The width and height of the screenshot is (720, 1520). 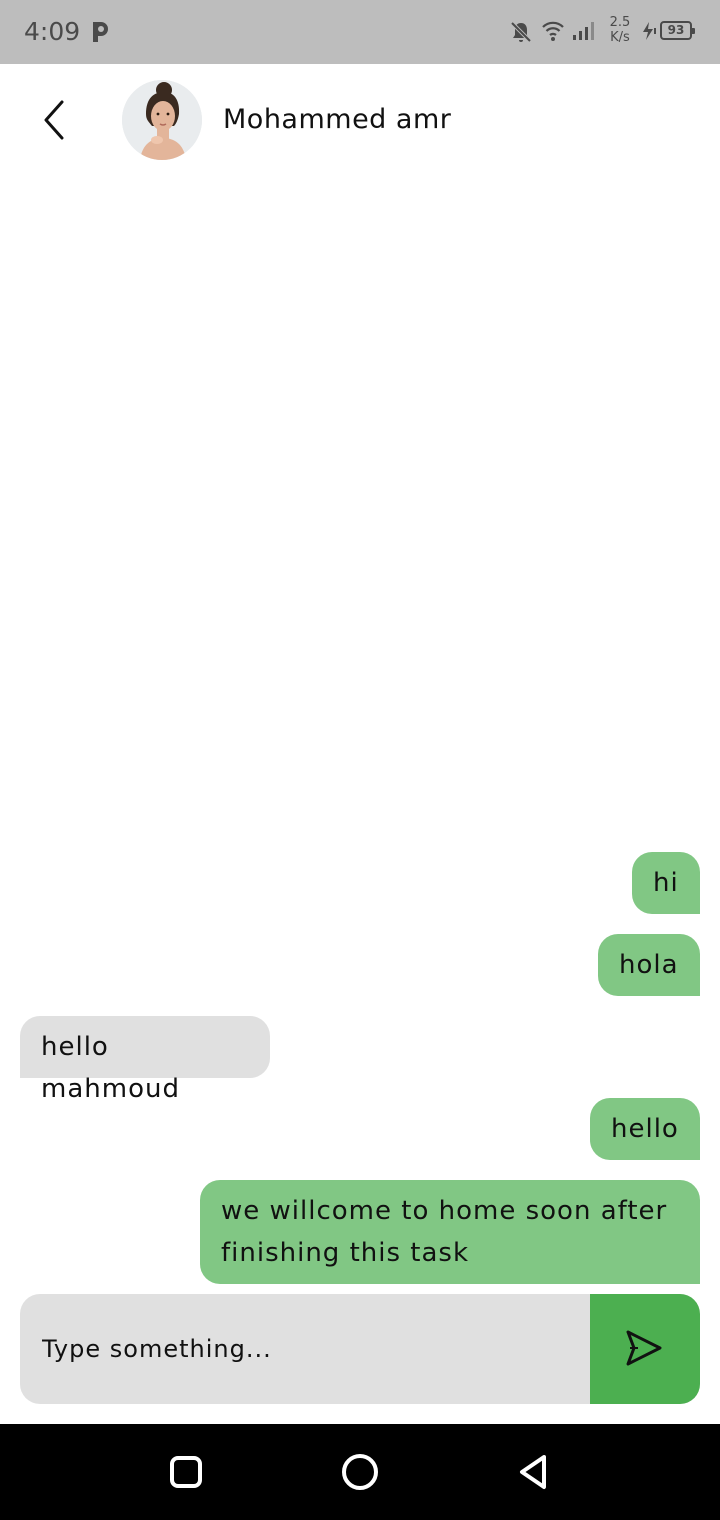 I want to click on signal-icon, so click(x=585, y=33).